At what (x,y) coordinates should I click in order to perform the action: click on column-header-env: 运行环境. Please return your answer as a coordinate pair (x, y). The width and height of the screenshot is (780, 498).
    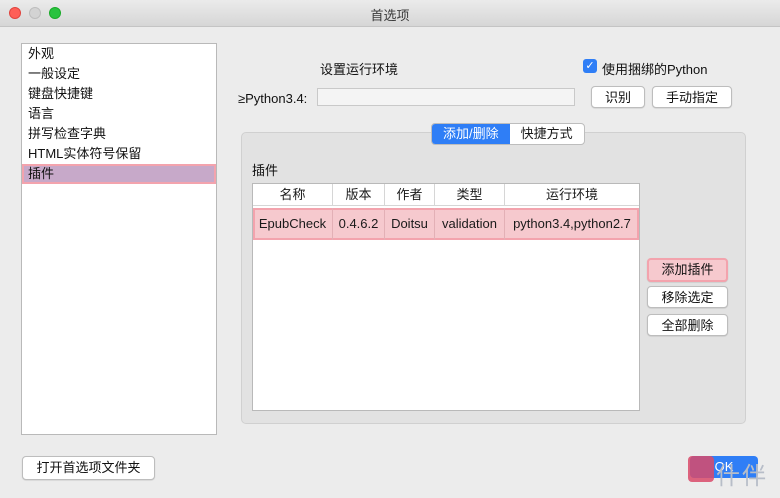
    Looking at the image, I should click on (572, 195).